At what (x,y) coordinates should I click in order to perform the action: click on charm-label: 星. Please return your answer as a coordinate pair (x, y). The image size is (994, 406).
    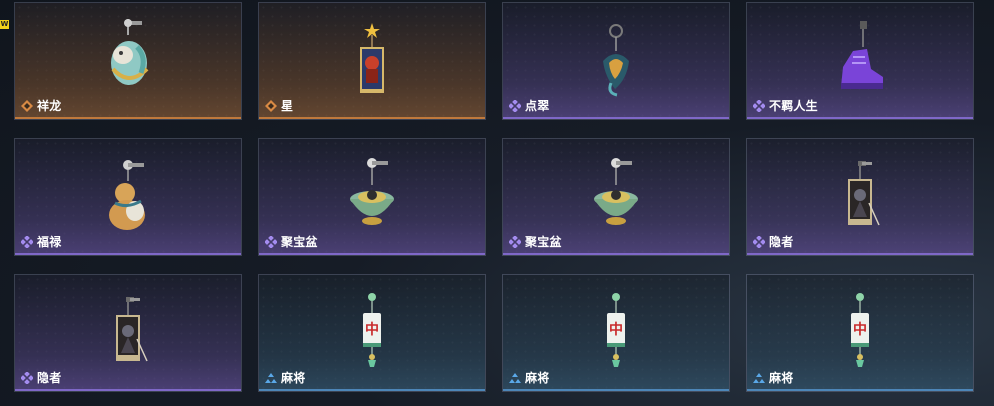
    Looking at the image, I should click on (279, 105).